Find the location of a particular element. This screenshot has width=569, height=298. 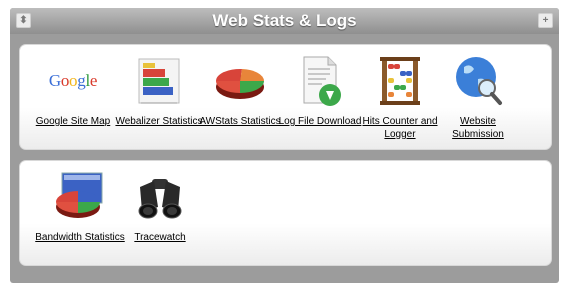

binoculars-icon is located at coordinates (160, 199).